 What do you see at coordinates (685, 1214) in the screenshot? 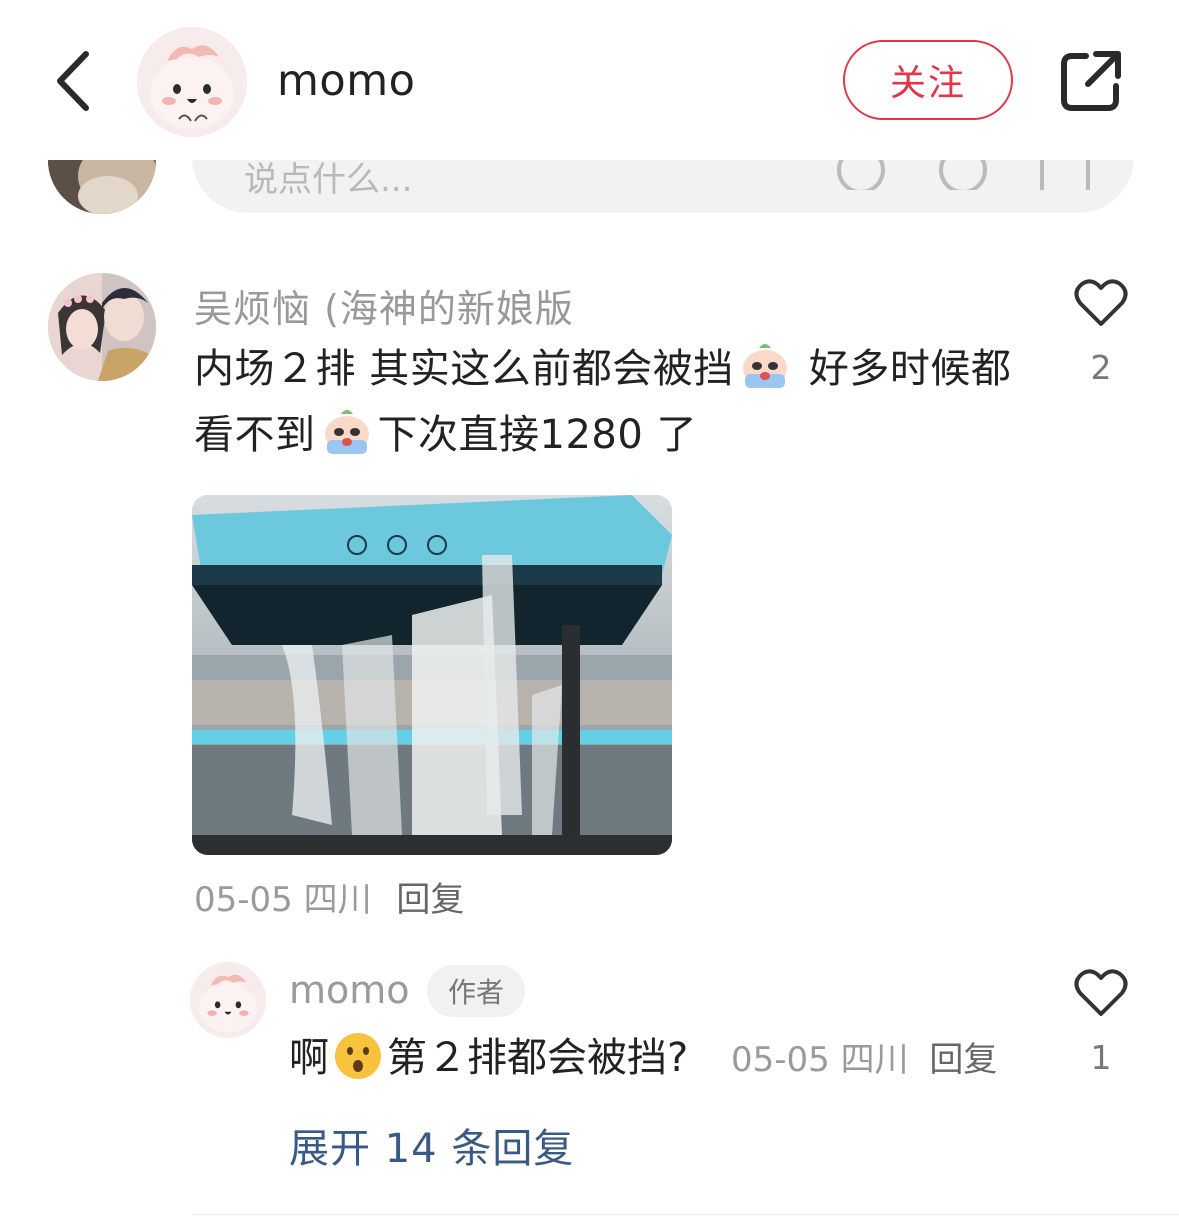
I see `divider` at bounding box center [685, 1214].